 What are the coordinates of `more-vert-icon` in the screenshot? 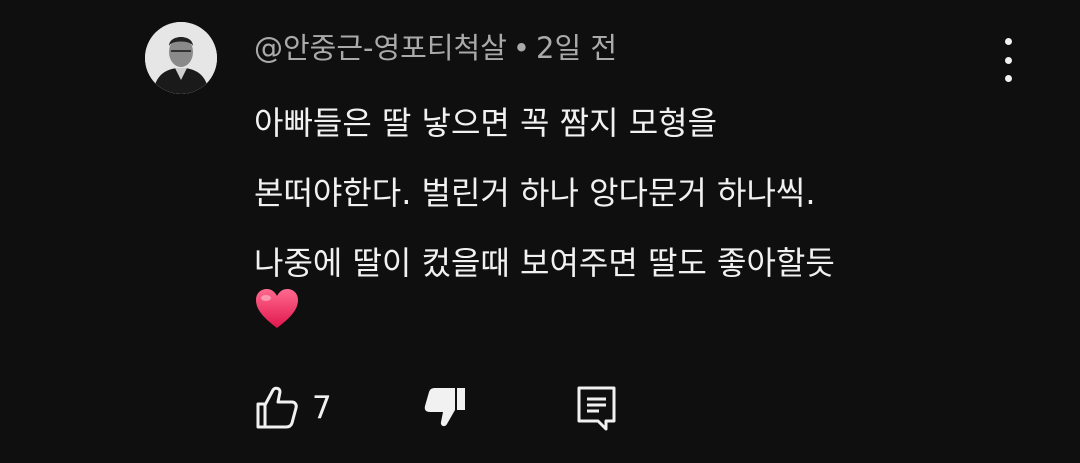 It's located at (1008, 60).